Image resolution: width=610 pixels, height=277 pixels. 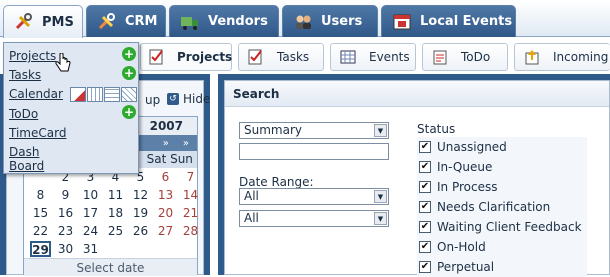 What do you see at coordinates (502, 167) in the screenshot?
I see `status-option: ✔ In-Queue` at bounding box center [502, 167].